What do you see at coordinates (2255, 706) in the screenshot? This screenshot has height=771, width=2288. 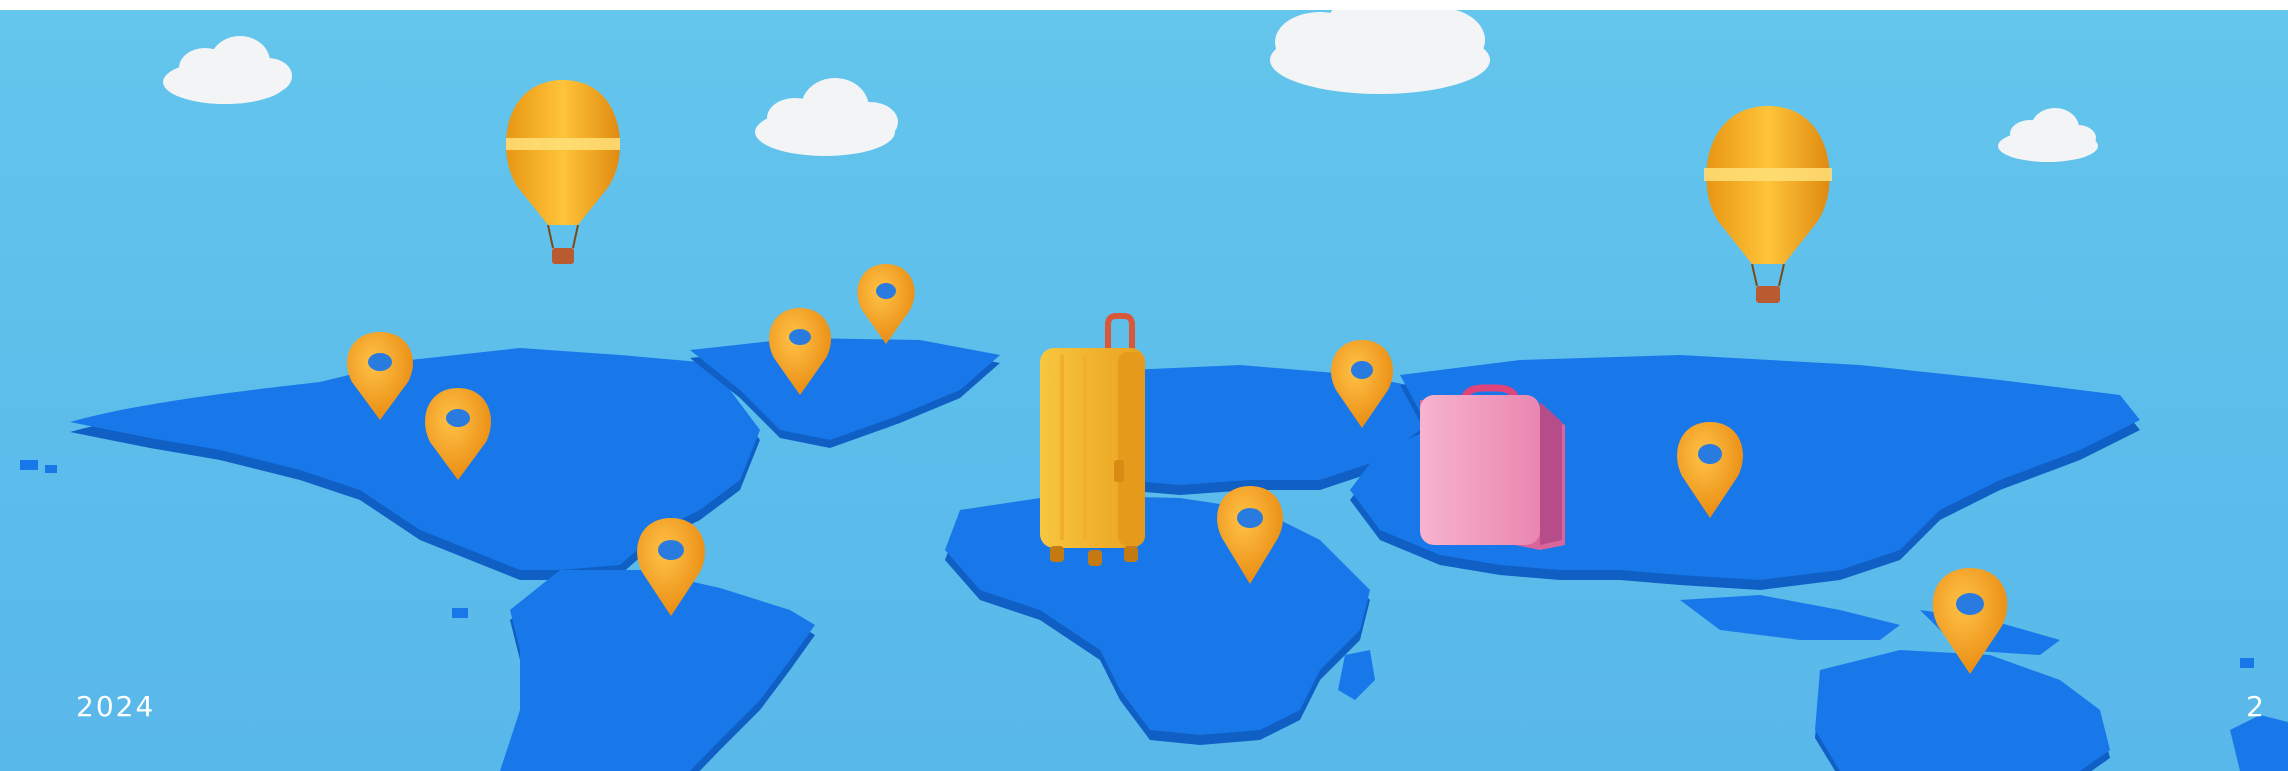 I see `slide-page-number: 2` at bounding box center [2255, 706].